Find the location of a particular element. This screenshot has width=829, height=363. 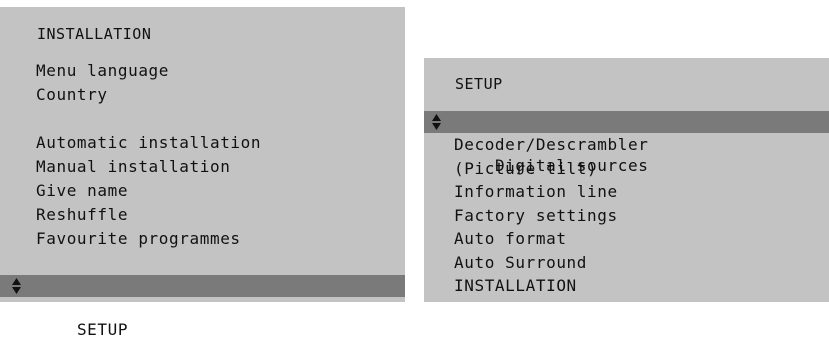

menu-item-auto-surround: Auto Surround is located at coordinates (626, 263).